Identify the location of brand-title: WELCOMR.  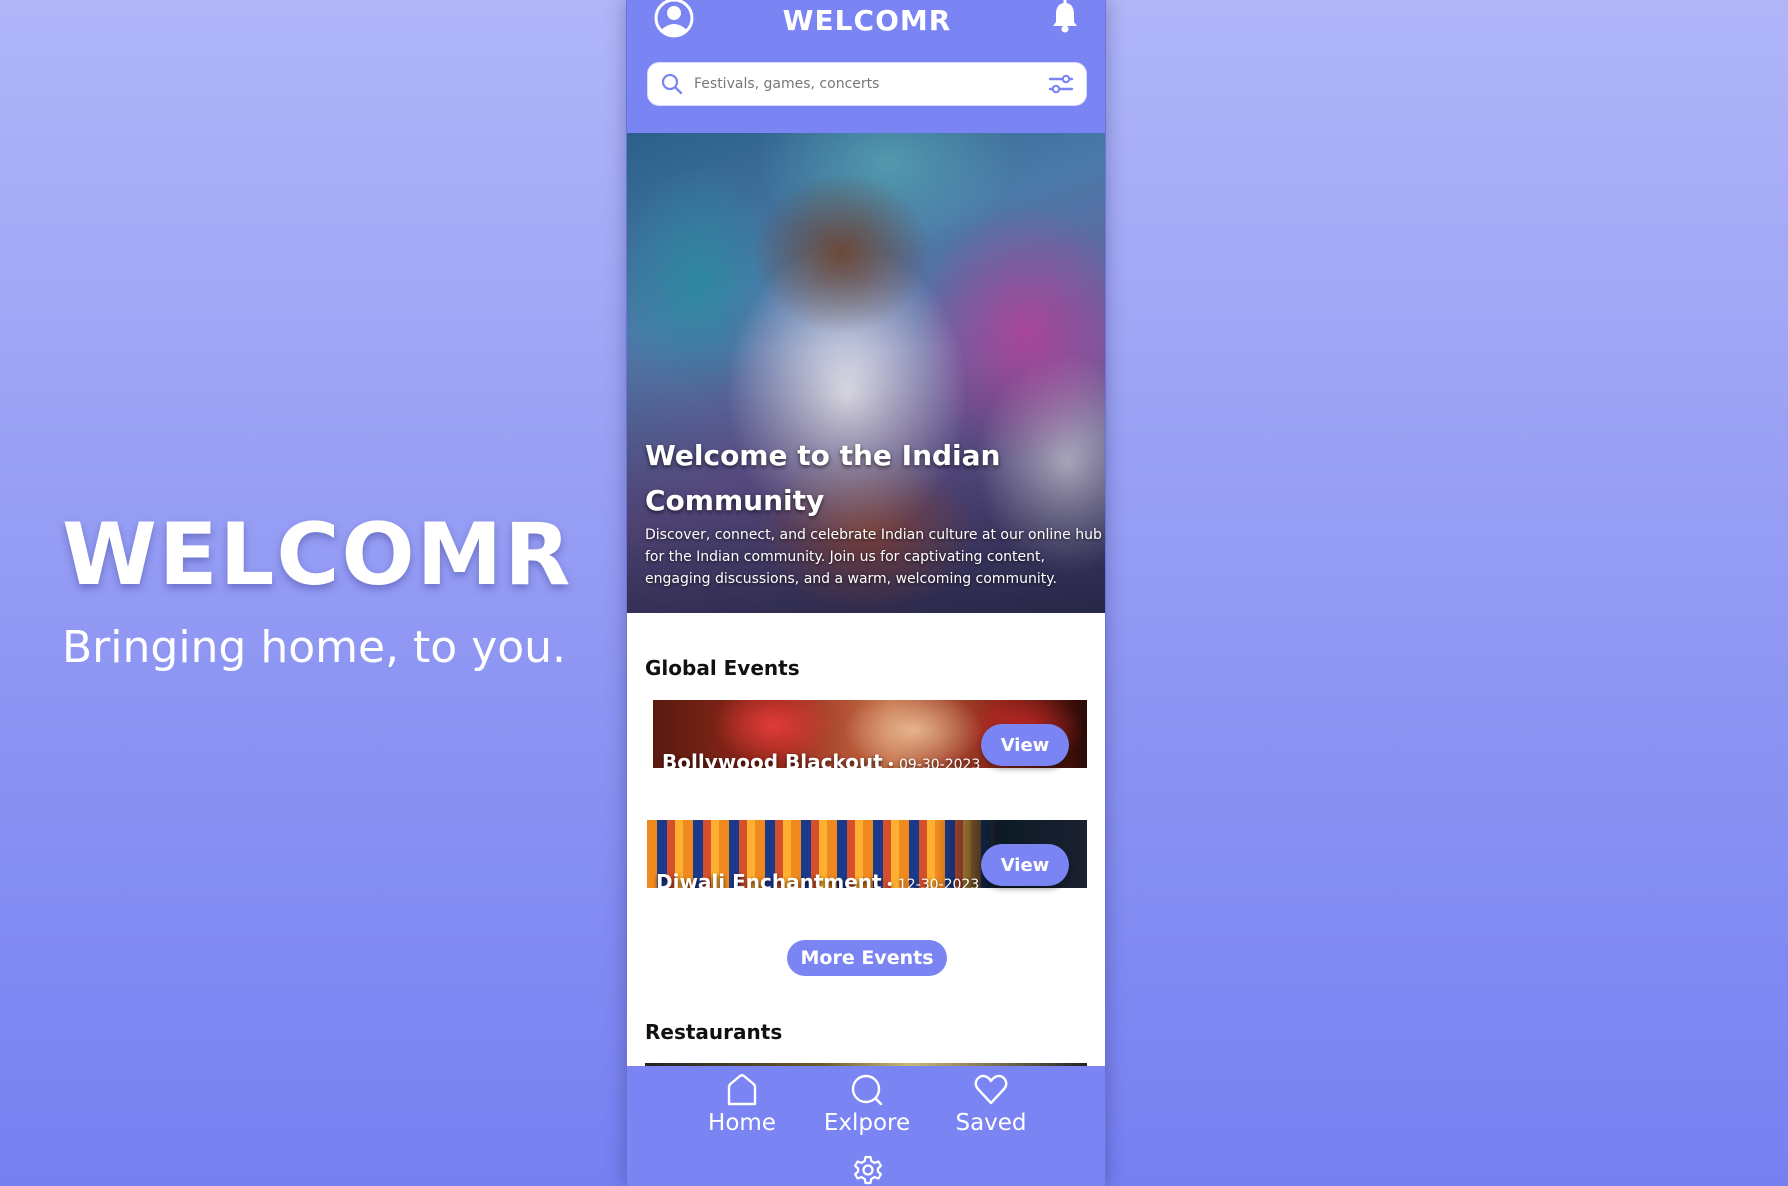
(317, 555).